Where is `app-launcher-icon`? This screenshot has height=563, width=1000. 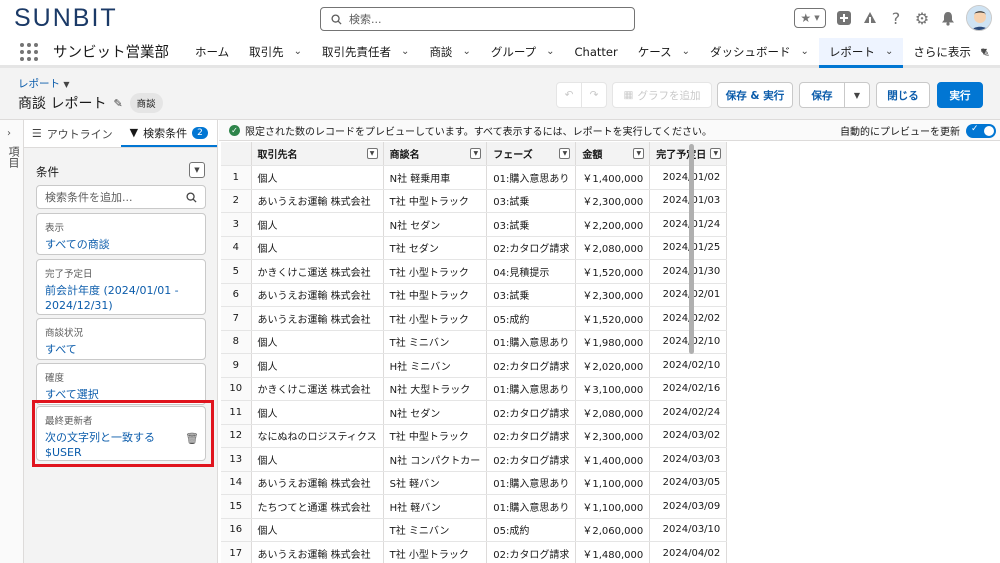
app-launcher-icon is located at coordinates (29, 51).